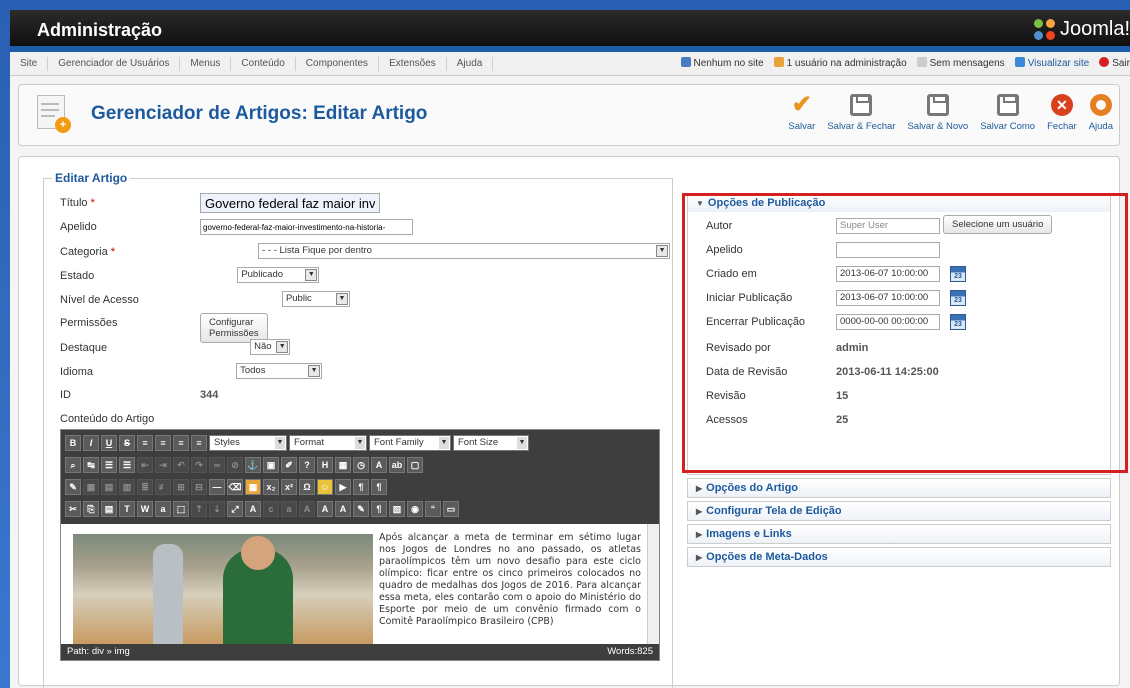 The height and width of the screenshot is (688, 1130). Describe the element at coordinates (343, 487) in the screenshot. I see `media-icon: ▶` at that location.